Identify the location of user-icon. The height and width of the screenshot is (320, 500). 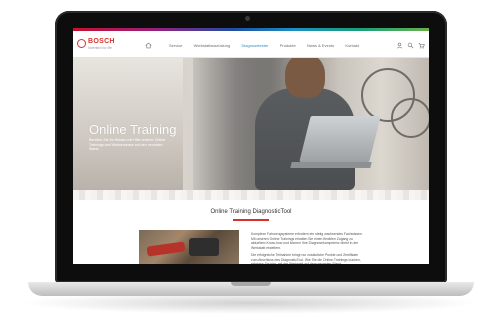
(399, 45).